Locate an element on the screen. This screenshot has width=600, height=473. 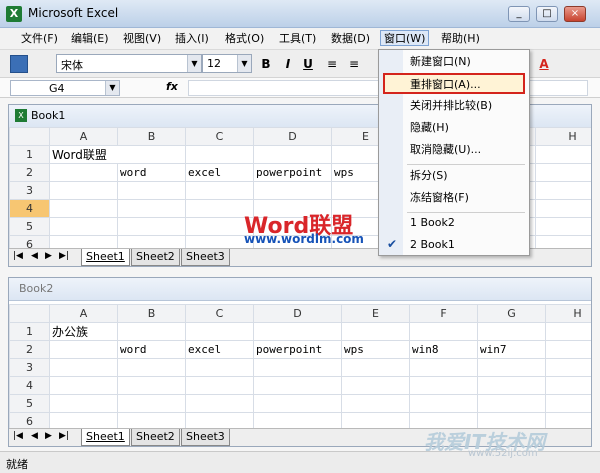
menu-file: 文件(F) is located at coordinates (39, 39).